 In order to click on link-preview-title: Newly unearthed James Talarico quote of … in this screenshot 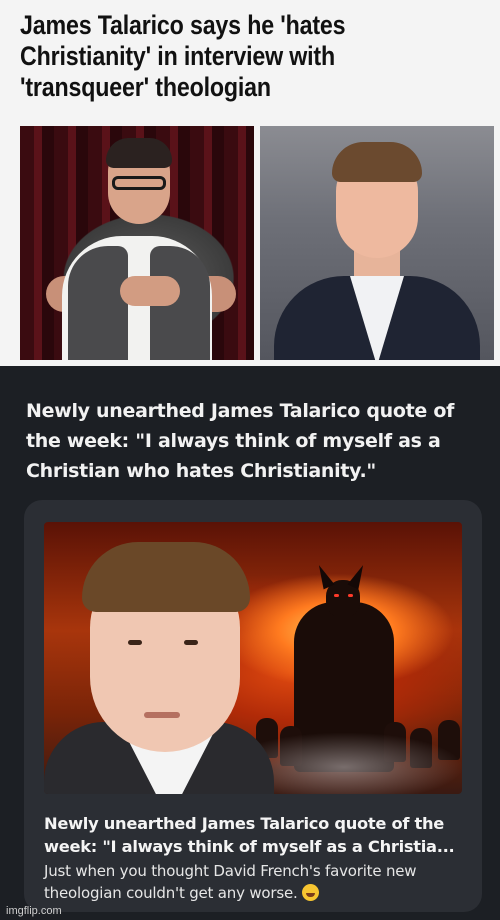, I will do `click(258, 835)`.